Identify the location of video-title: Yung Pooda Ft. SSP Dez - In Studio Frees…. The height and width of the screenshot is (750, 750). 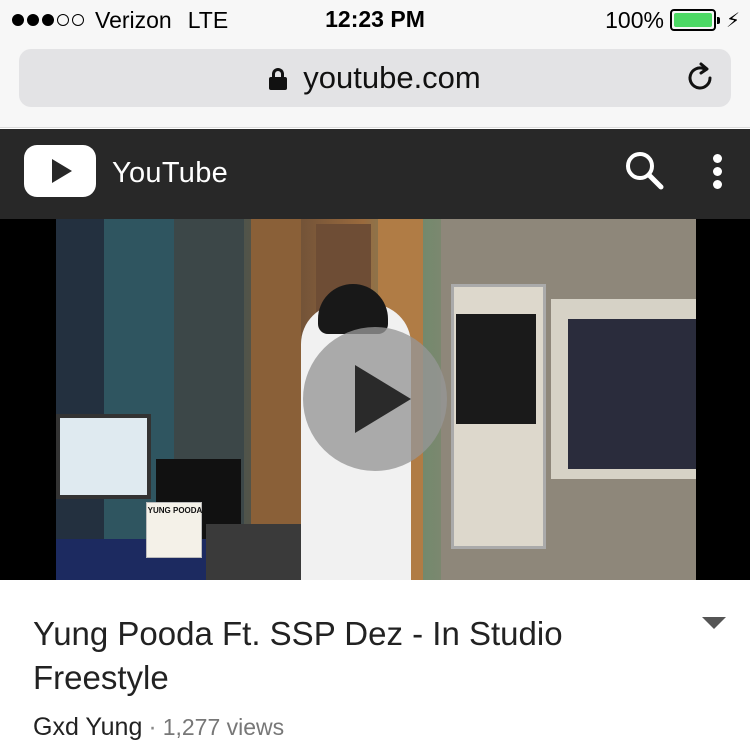
(353, 656).